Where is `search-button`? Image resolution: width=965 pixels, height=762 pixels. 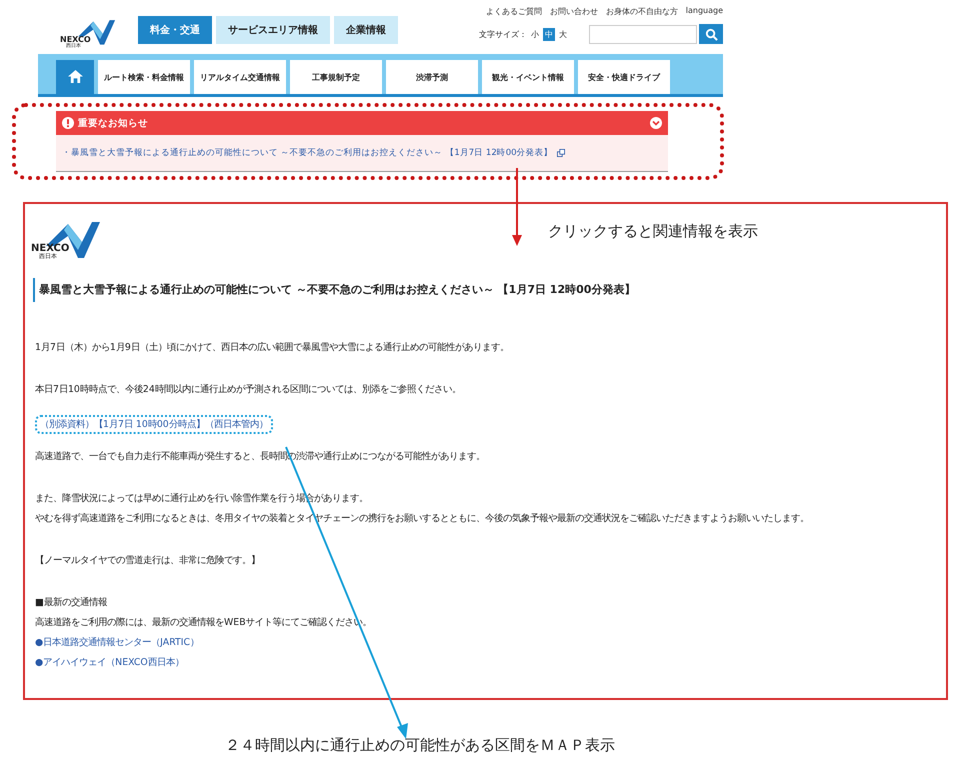
search-button is located at coordinates (711, 34).